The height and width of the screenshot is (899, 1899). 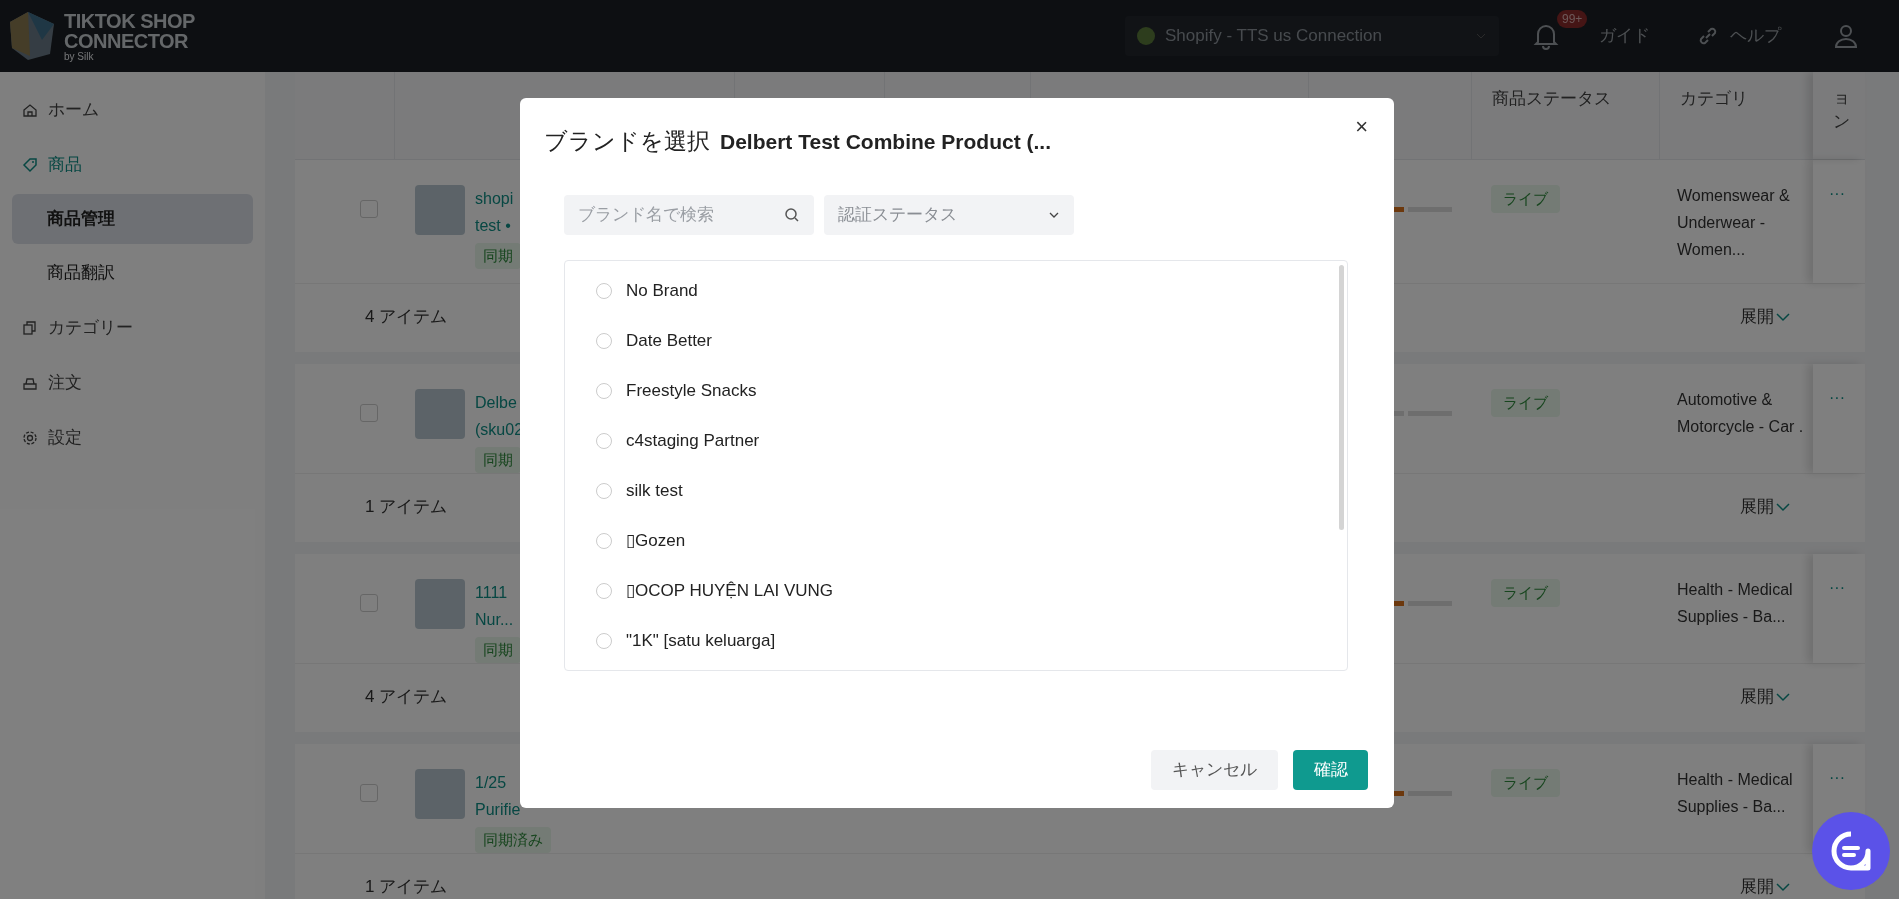 I want to click on close-button: ×, so click(x=1361, y=127).